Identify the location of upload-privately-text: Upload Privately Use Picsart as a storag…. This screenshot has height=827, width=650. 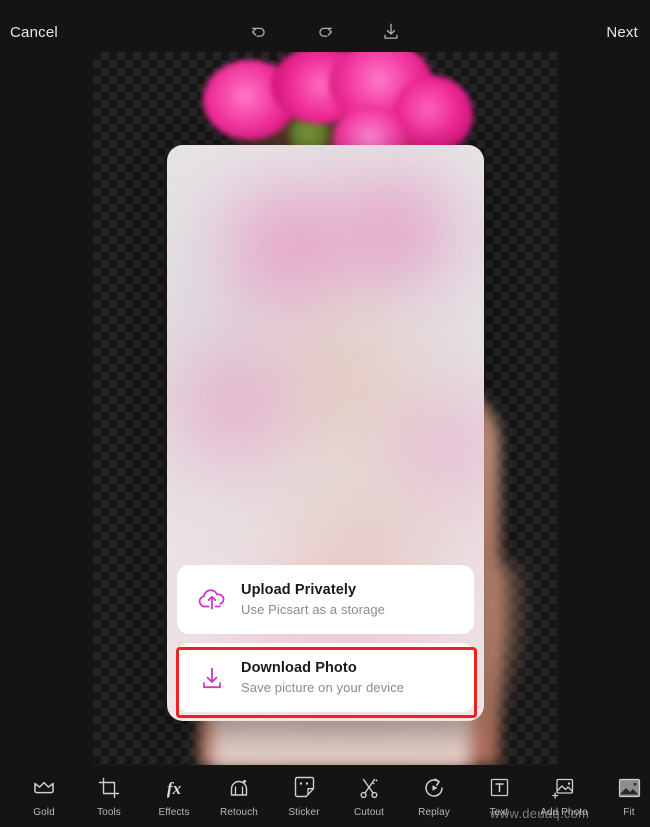
(310, 599).